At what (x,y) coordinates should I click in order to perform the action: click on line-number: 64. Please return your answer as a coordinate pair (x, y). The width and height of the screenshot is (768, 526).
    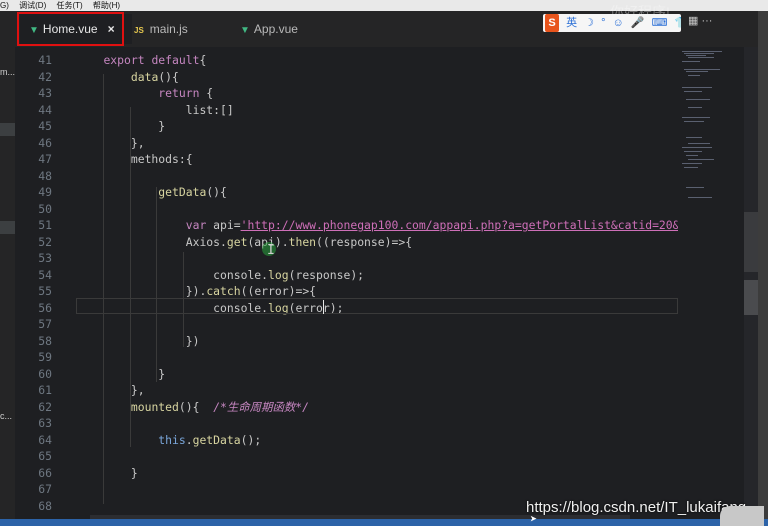
    Looking at the image, I should click on (45, 439).